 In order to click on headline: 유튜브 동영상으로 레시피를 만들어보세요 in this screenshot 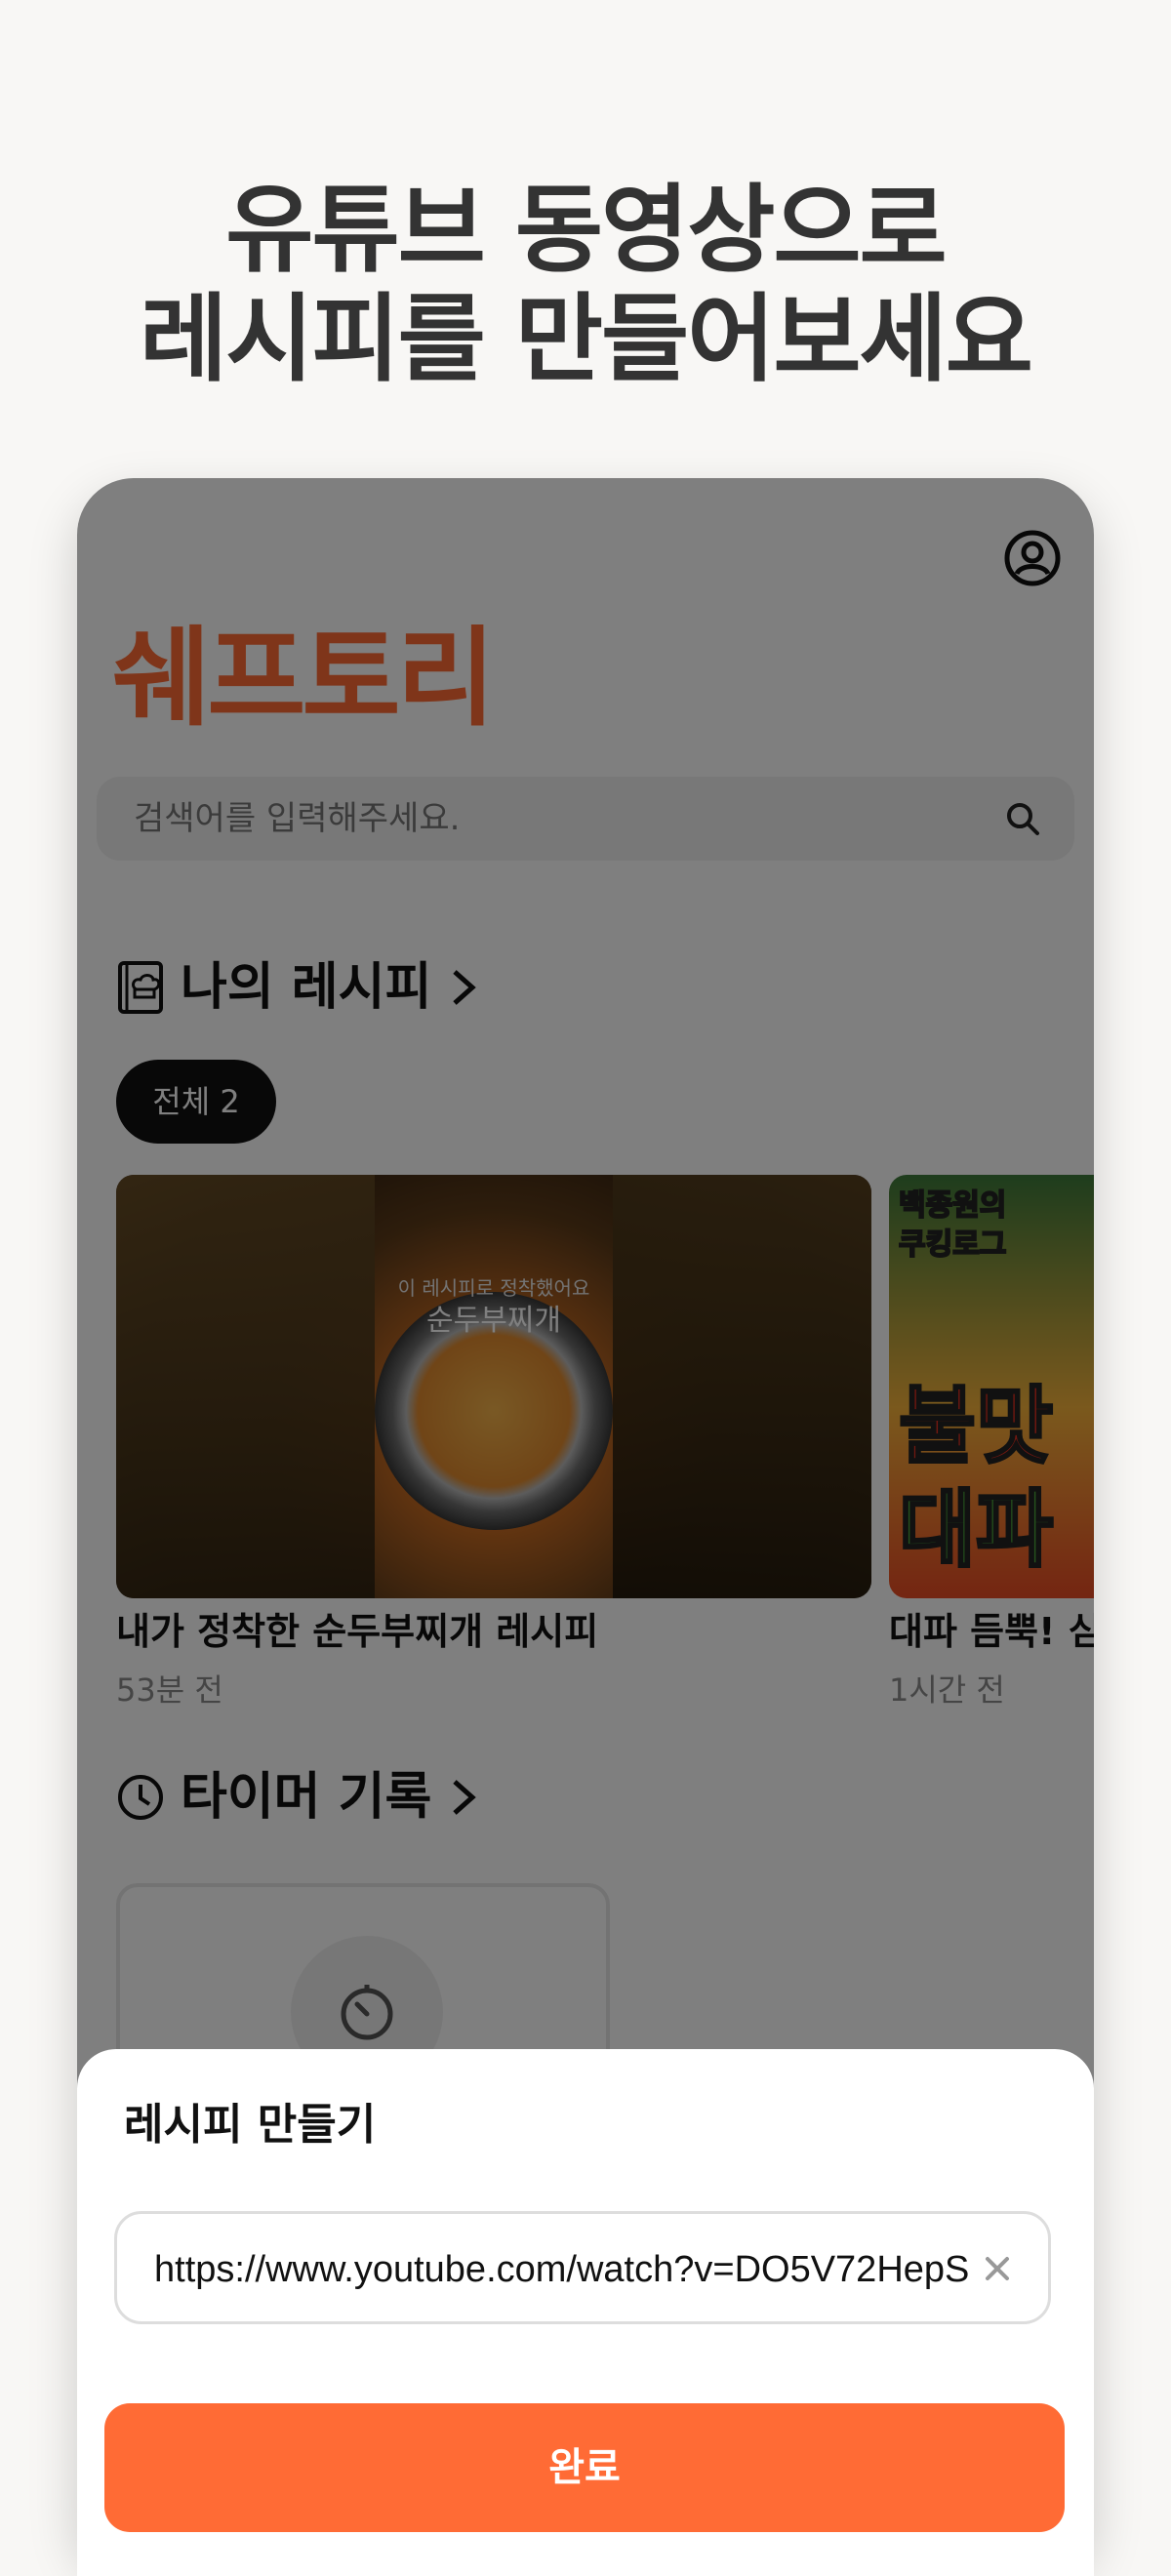, I will do `click(585, 285)`.